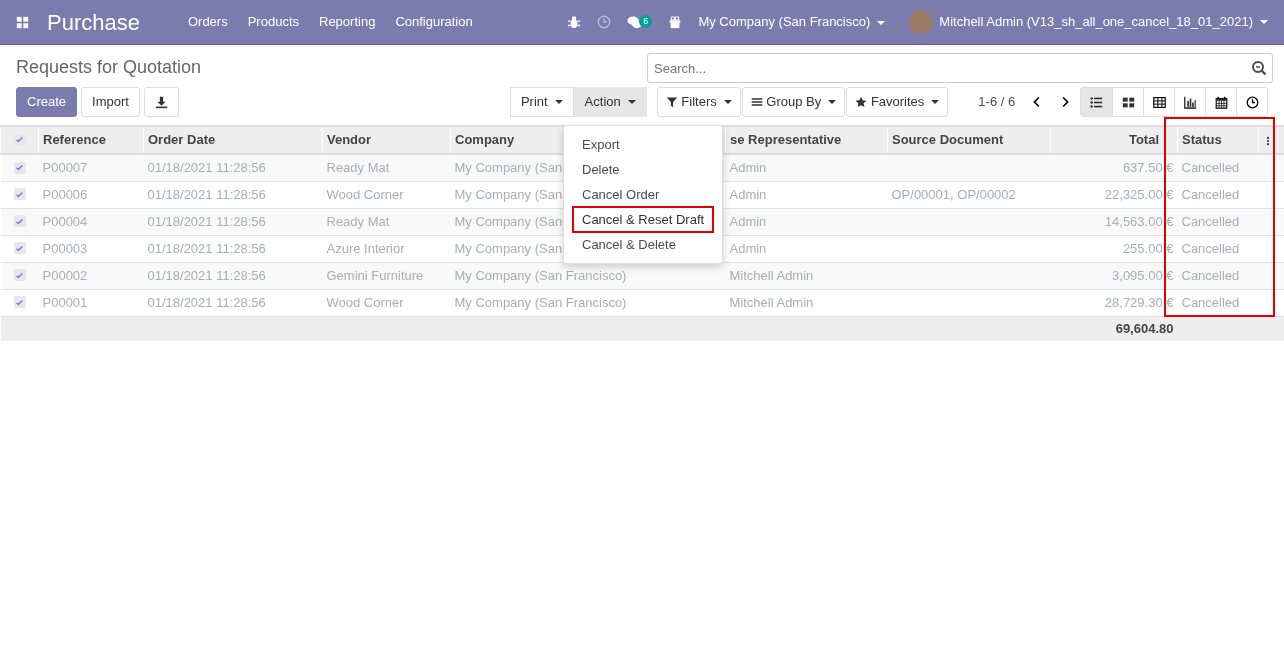 The height and width of the screenshot is (669, 1284). I want to click on table-cell: P00006, so click(65, 194).